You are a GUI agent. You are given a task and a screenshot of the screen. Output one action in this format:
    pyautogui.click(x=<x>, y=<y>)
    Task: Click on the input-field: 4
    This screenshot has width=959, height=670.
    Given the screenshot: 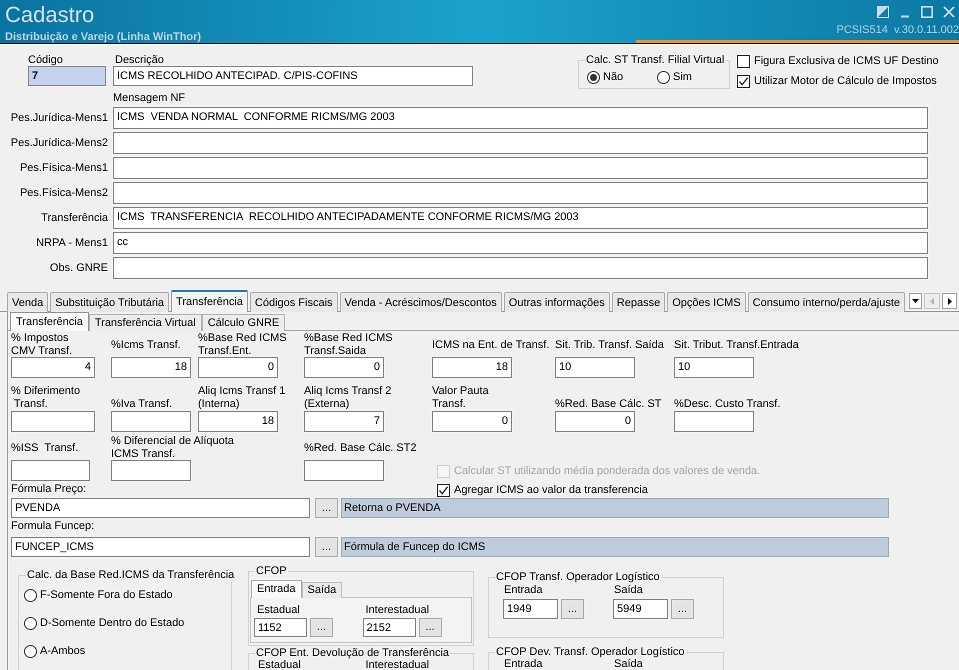 What is the action you would take?
    pyautogui.click(x=53, y=367)
    